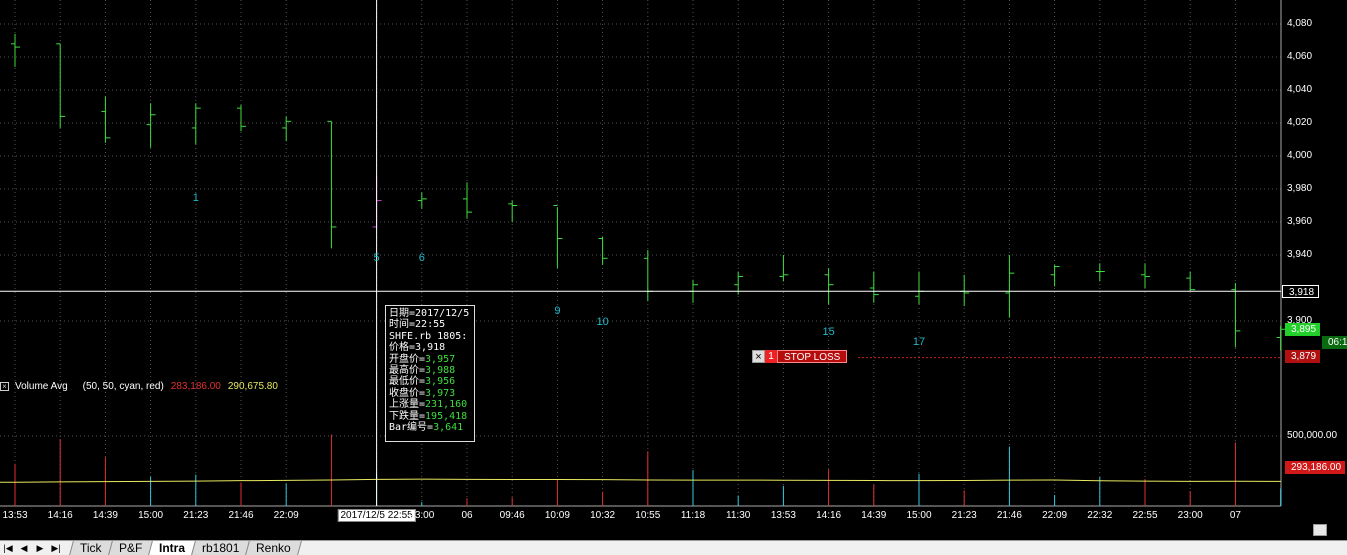 The image size is (1347, 555). Describe the element at coordinates (376, 515) in the screenshot. I see `time-tick-label: 2017/12/5 22:55` at that location.